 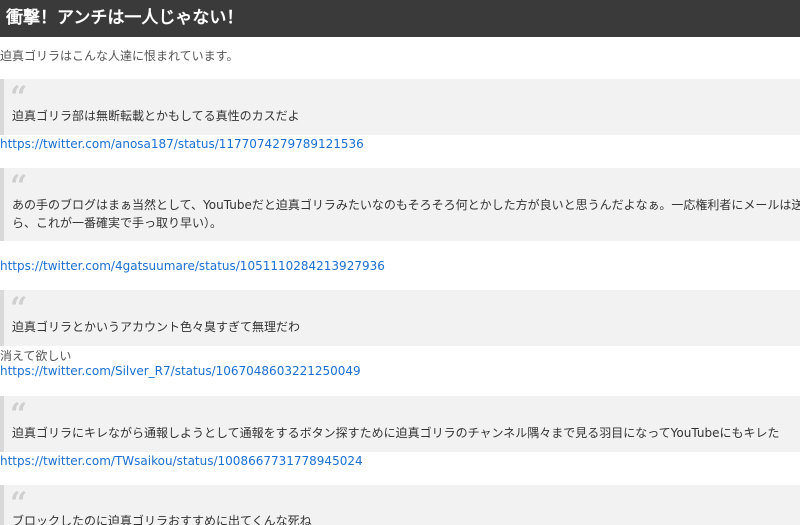 What do you see at coordinates (156, 116) in the screenshot?
I see `quote-text: 迫真ゴリラ部は無断転載とかもしてる真性のカスだよ` at bounding box center [156, 116].